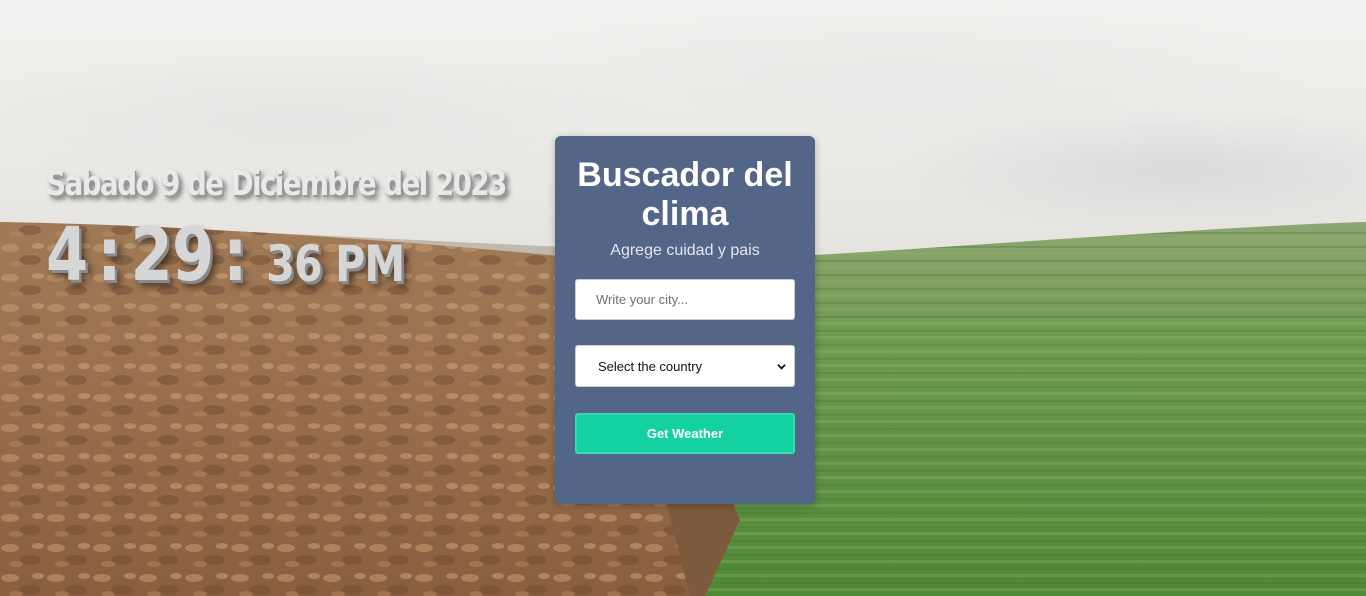  I want to click on current-date: Sabado 9 de Diciembre del 2023, so click(276, 184).